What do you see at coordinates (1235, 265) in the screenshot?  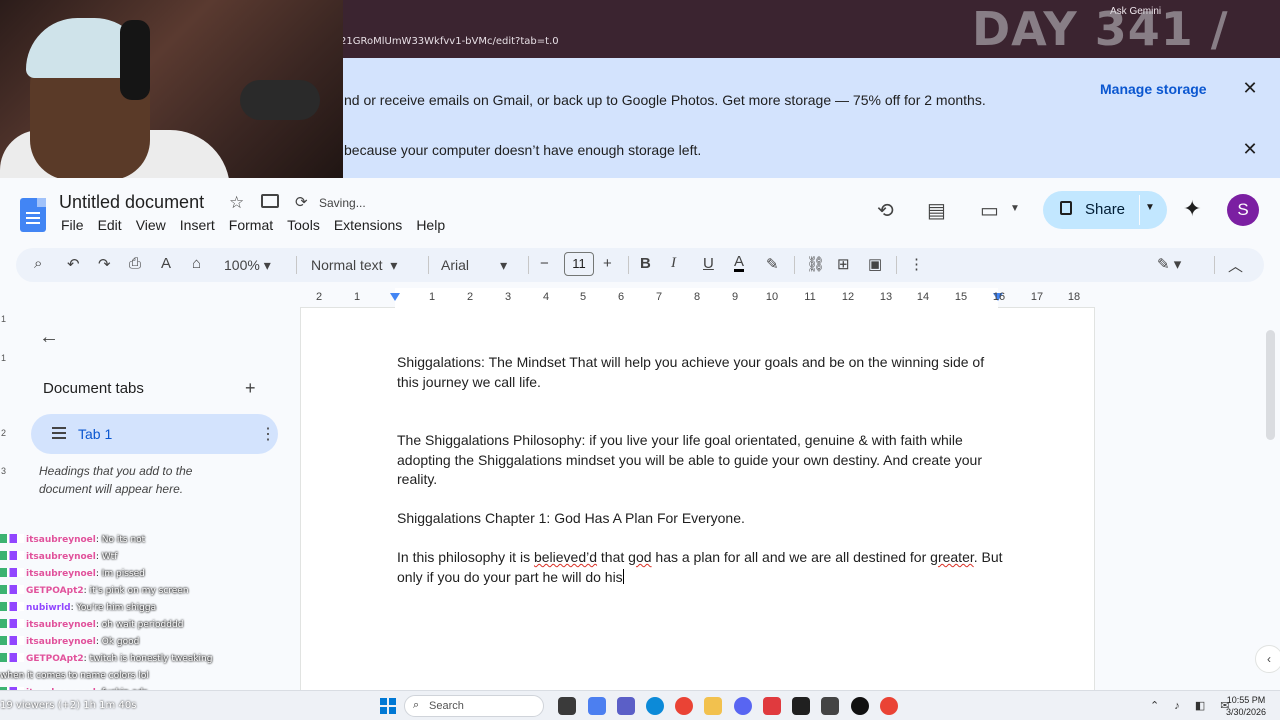 I see `chevron-up-icon: ︿` at bounding box center [1235, 265].